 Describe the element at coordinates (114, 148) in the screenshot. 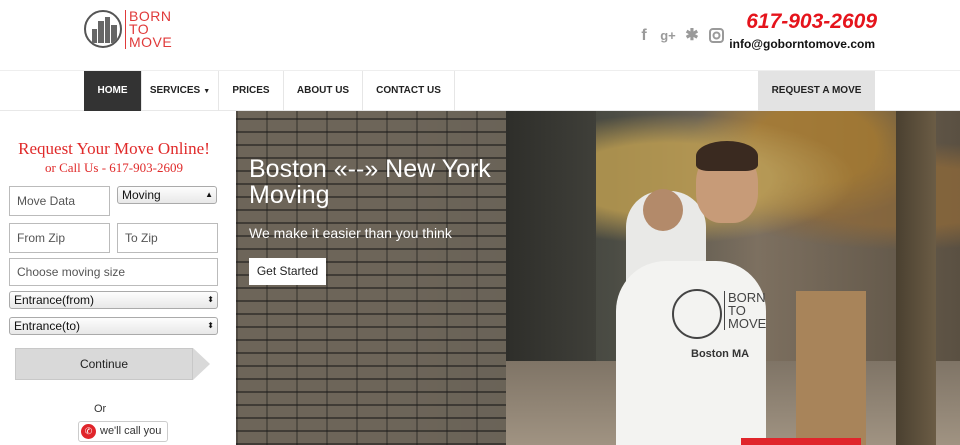

I see `form-title: Request Your Move Online!` at that location.